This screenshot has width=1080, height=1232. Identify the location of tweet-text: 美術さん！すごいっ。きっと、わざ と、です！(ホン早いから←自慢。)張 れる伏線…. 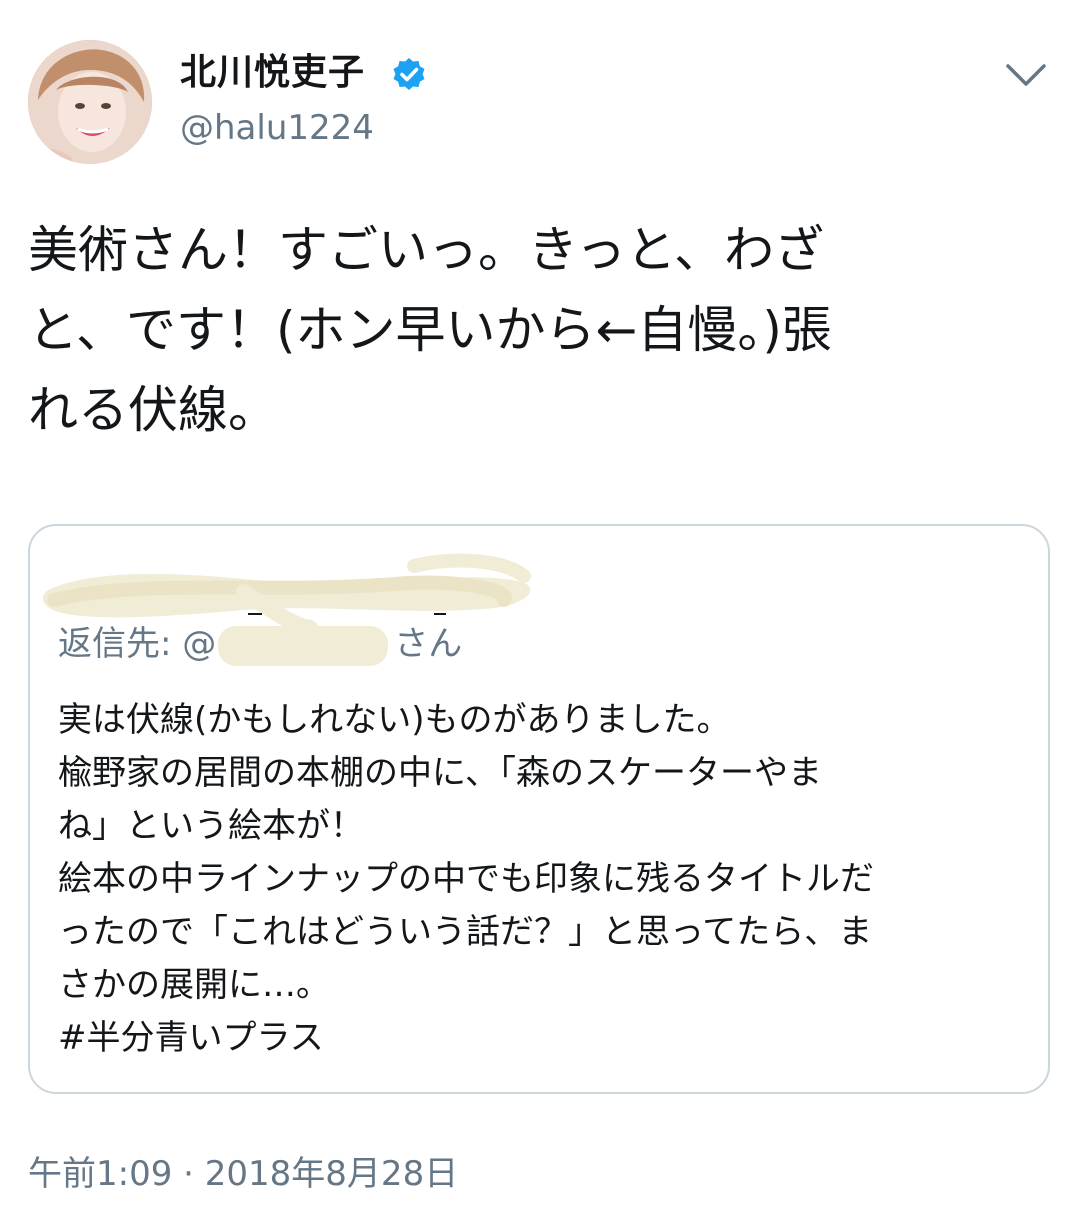
(430, 330).